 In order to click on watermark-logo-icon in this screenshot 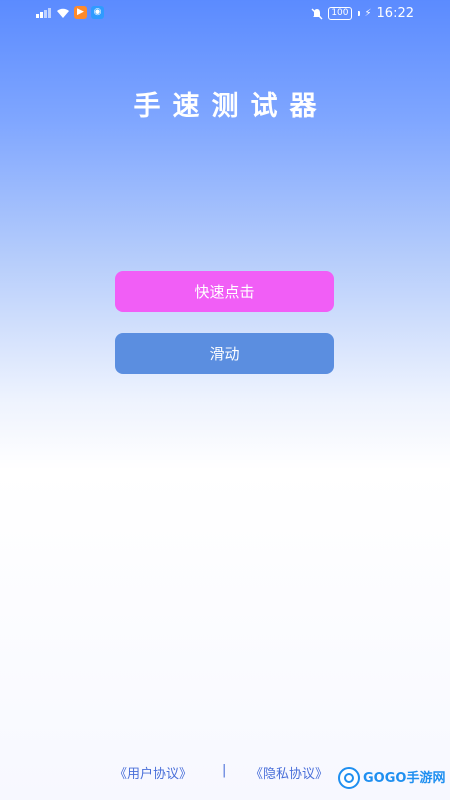, I will do `click(349, 778)`.